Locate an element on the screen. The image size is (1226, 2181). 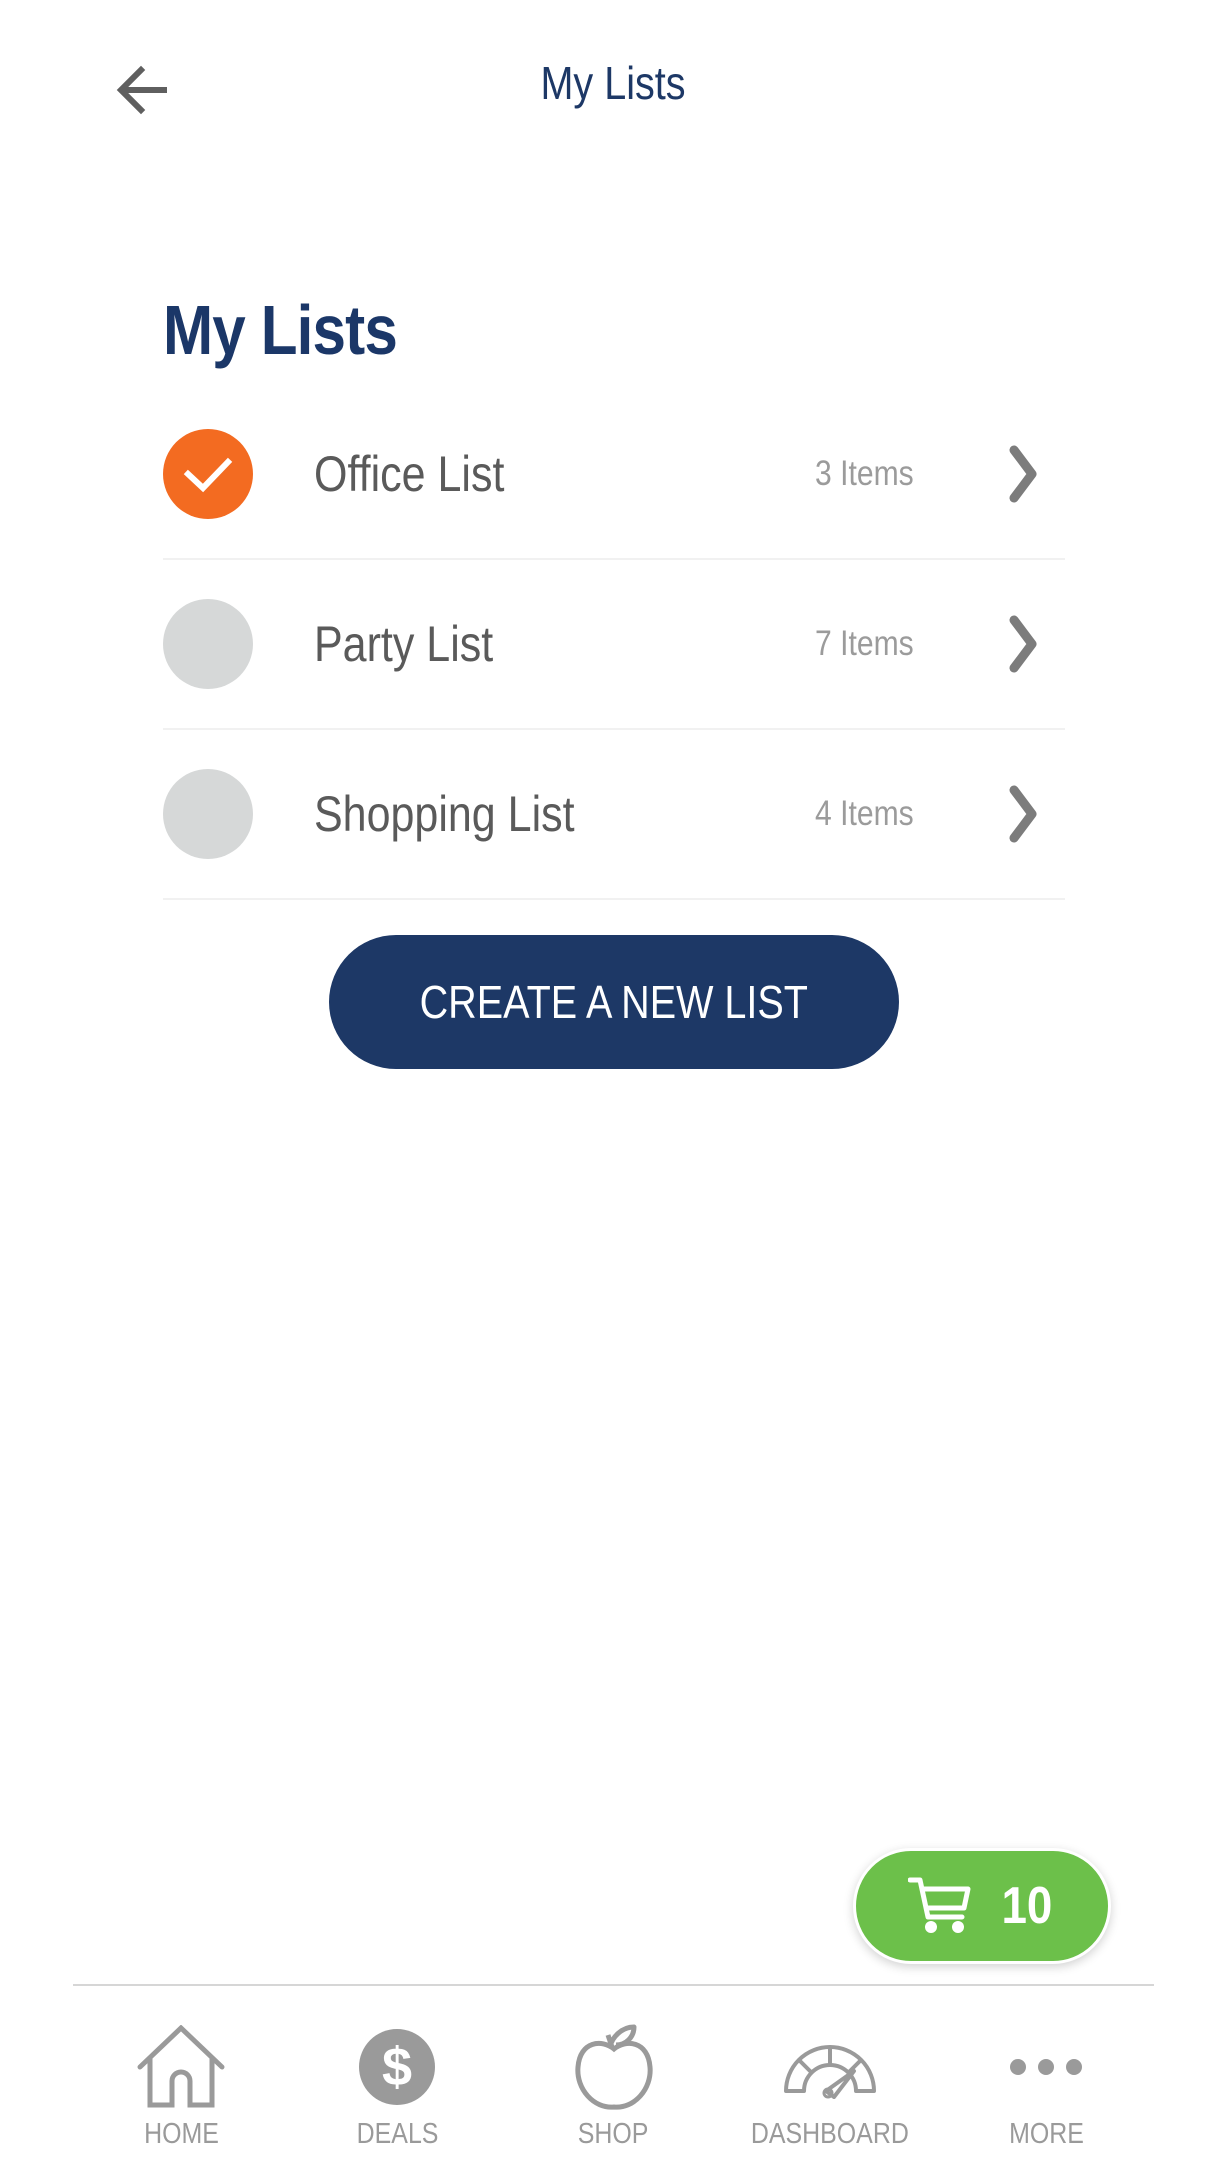
nav-item-shop: SHOP is located at coordinates (614, 2095).